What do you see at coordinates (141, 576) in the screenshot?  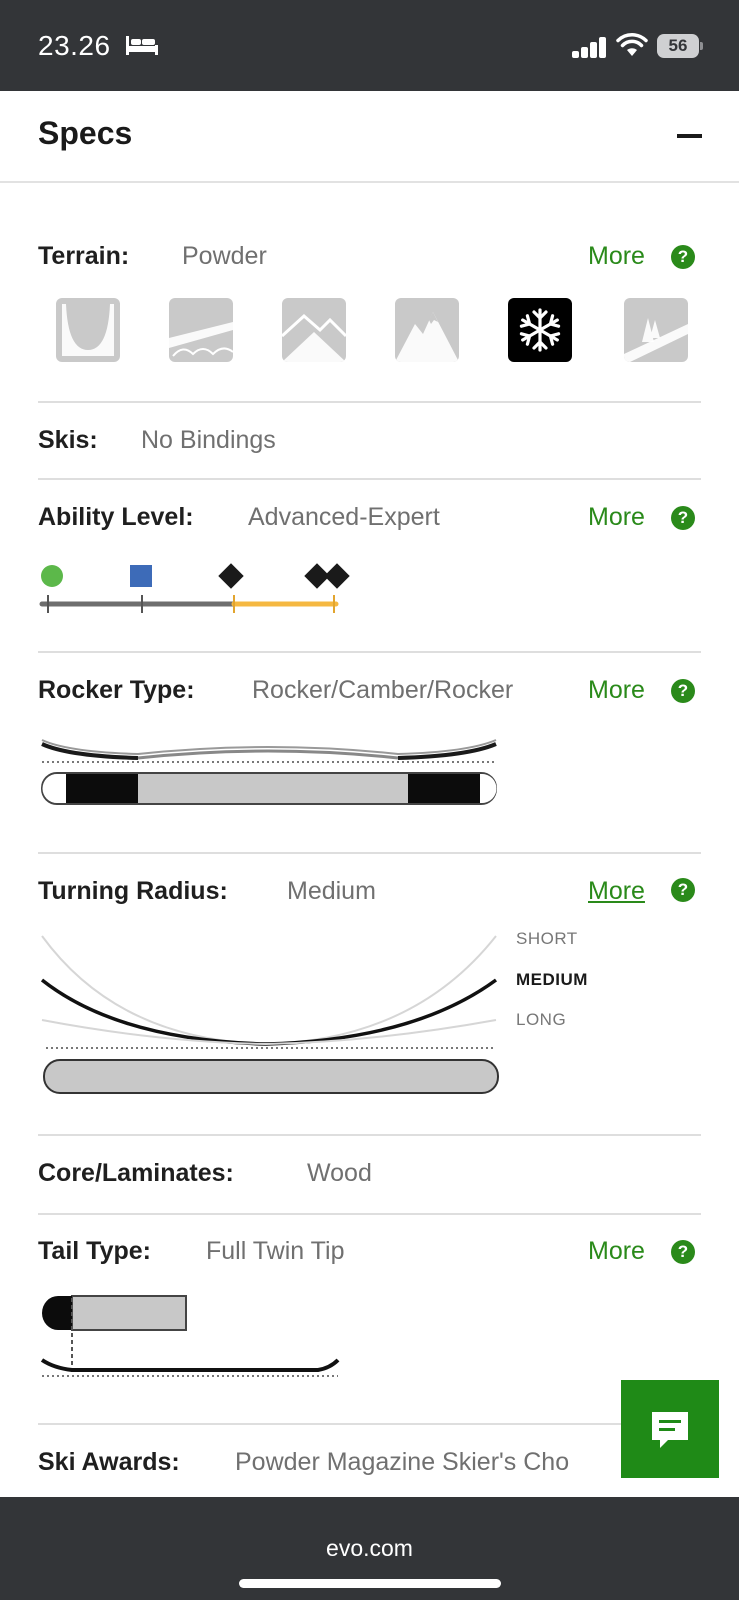 I see `intermediate-blue-square-icon` at bounding box center [141, 576].